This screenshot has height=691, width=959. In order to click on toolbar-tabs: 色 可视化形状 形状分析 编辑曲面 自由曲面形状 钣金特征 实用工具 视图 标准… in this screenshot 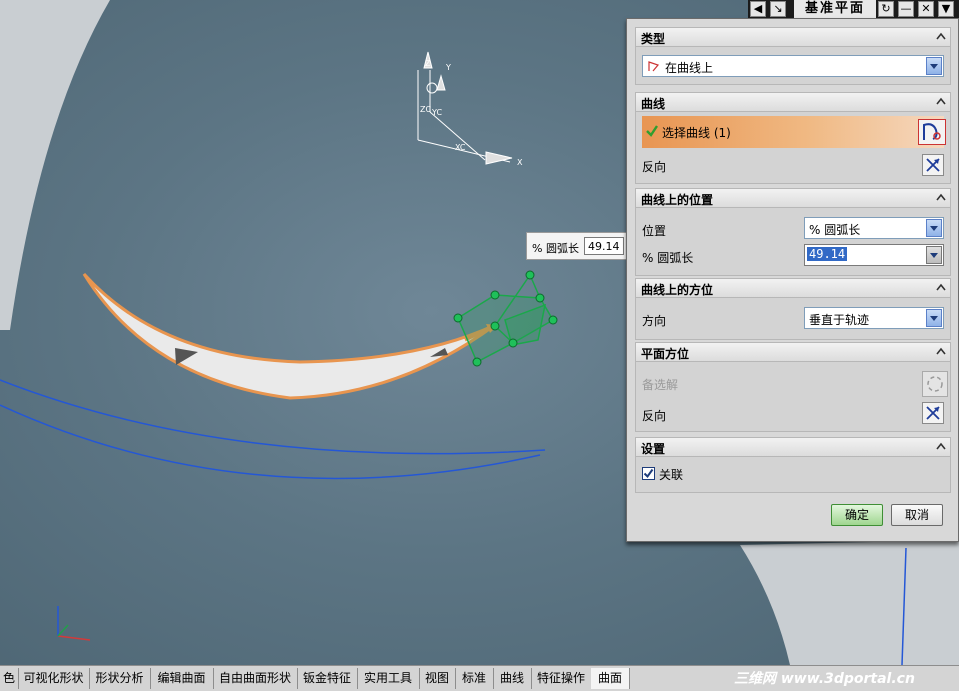, I will do `click(479, 678)`.